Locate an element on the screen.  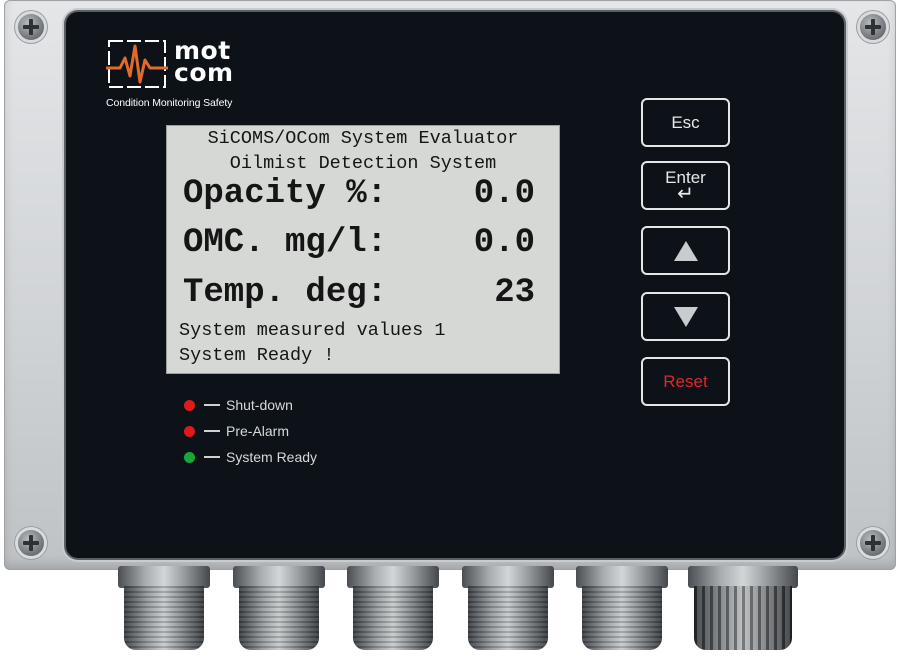
temperature-value: 23 is located at coordinates (514, 293).